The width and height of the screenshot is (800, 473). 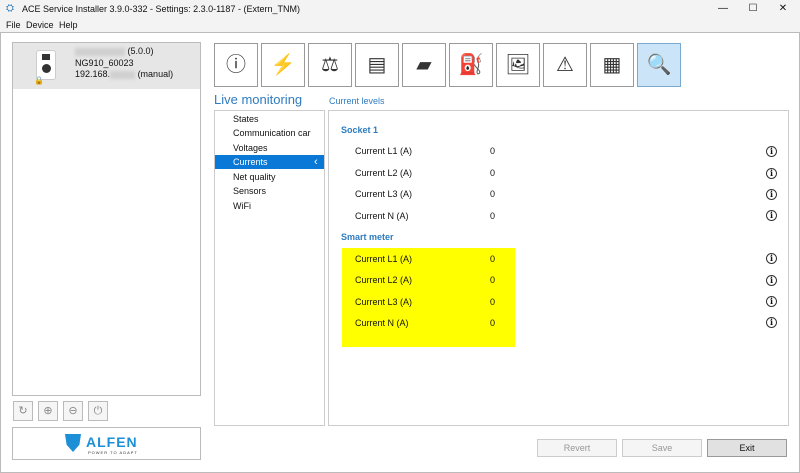 What do you see at coordinates (140, 51) in the screenshot?
I see `device-version: (5.0.0)` at bounding box center [140, 51].